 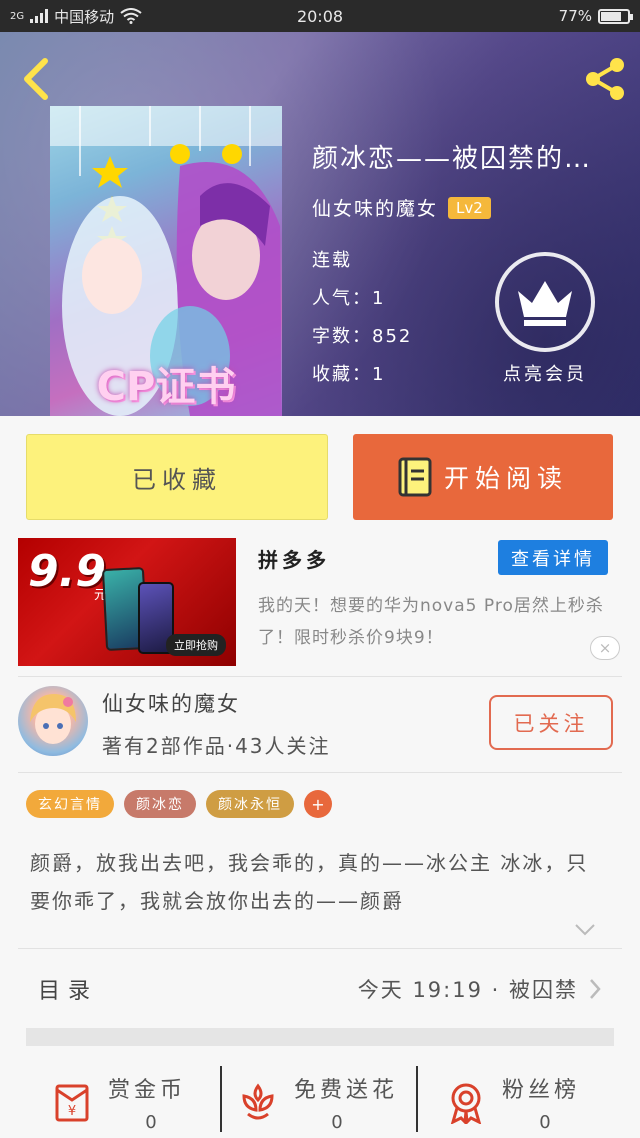 What do you see at coordinates (70, 804) in the screenshot?
I see `tag: 玄幻言情` at bounding box center [70, 804].